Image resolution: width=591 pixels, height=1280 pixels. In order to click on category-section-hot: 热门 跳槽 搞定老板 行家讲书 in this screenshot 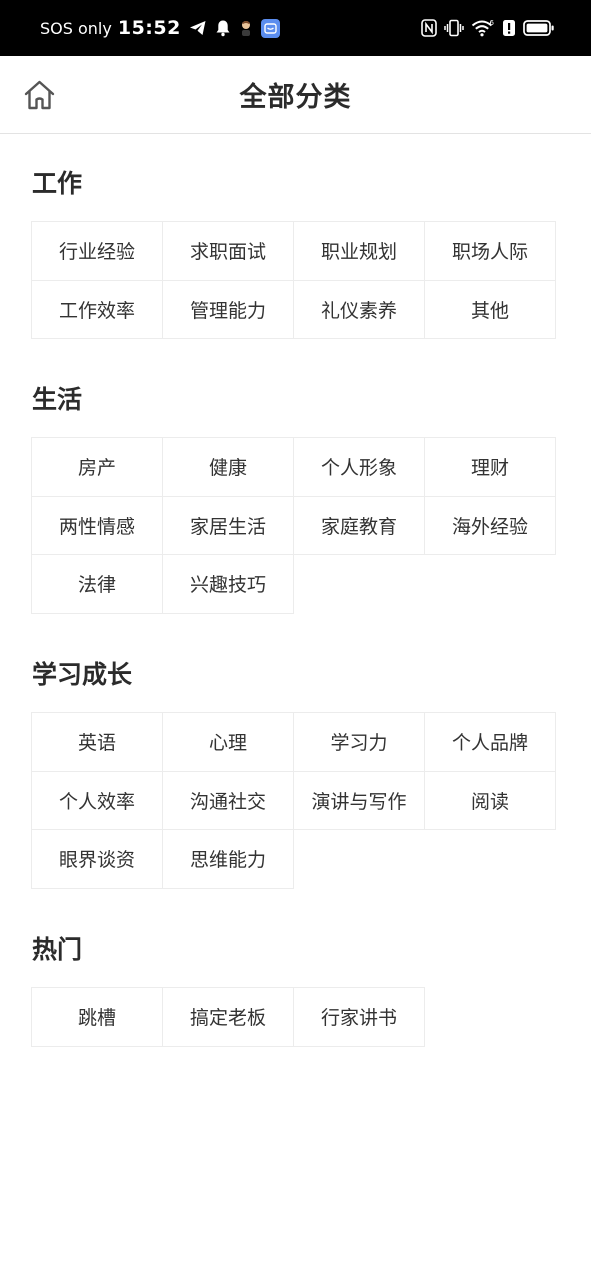, I will do `click(295, 991)`.